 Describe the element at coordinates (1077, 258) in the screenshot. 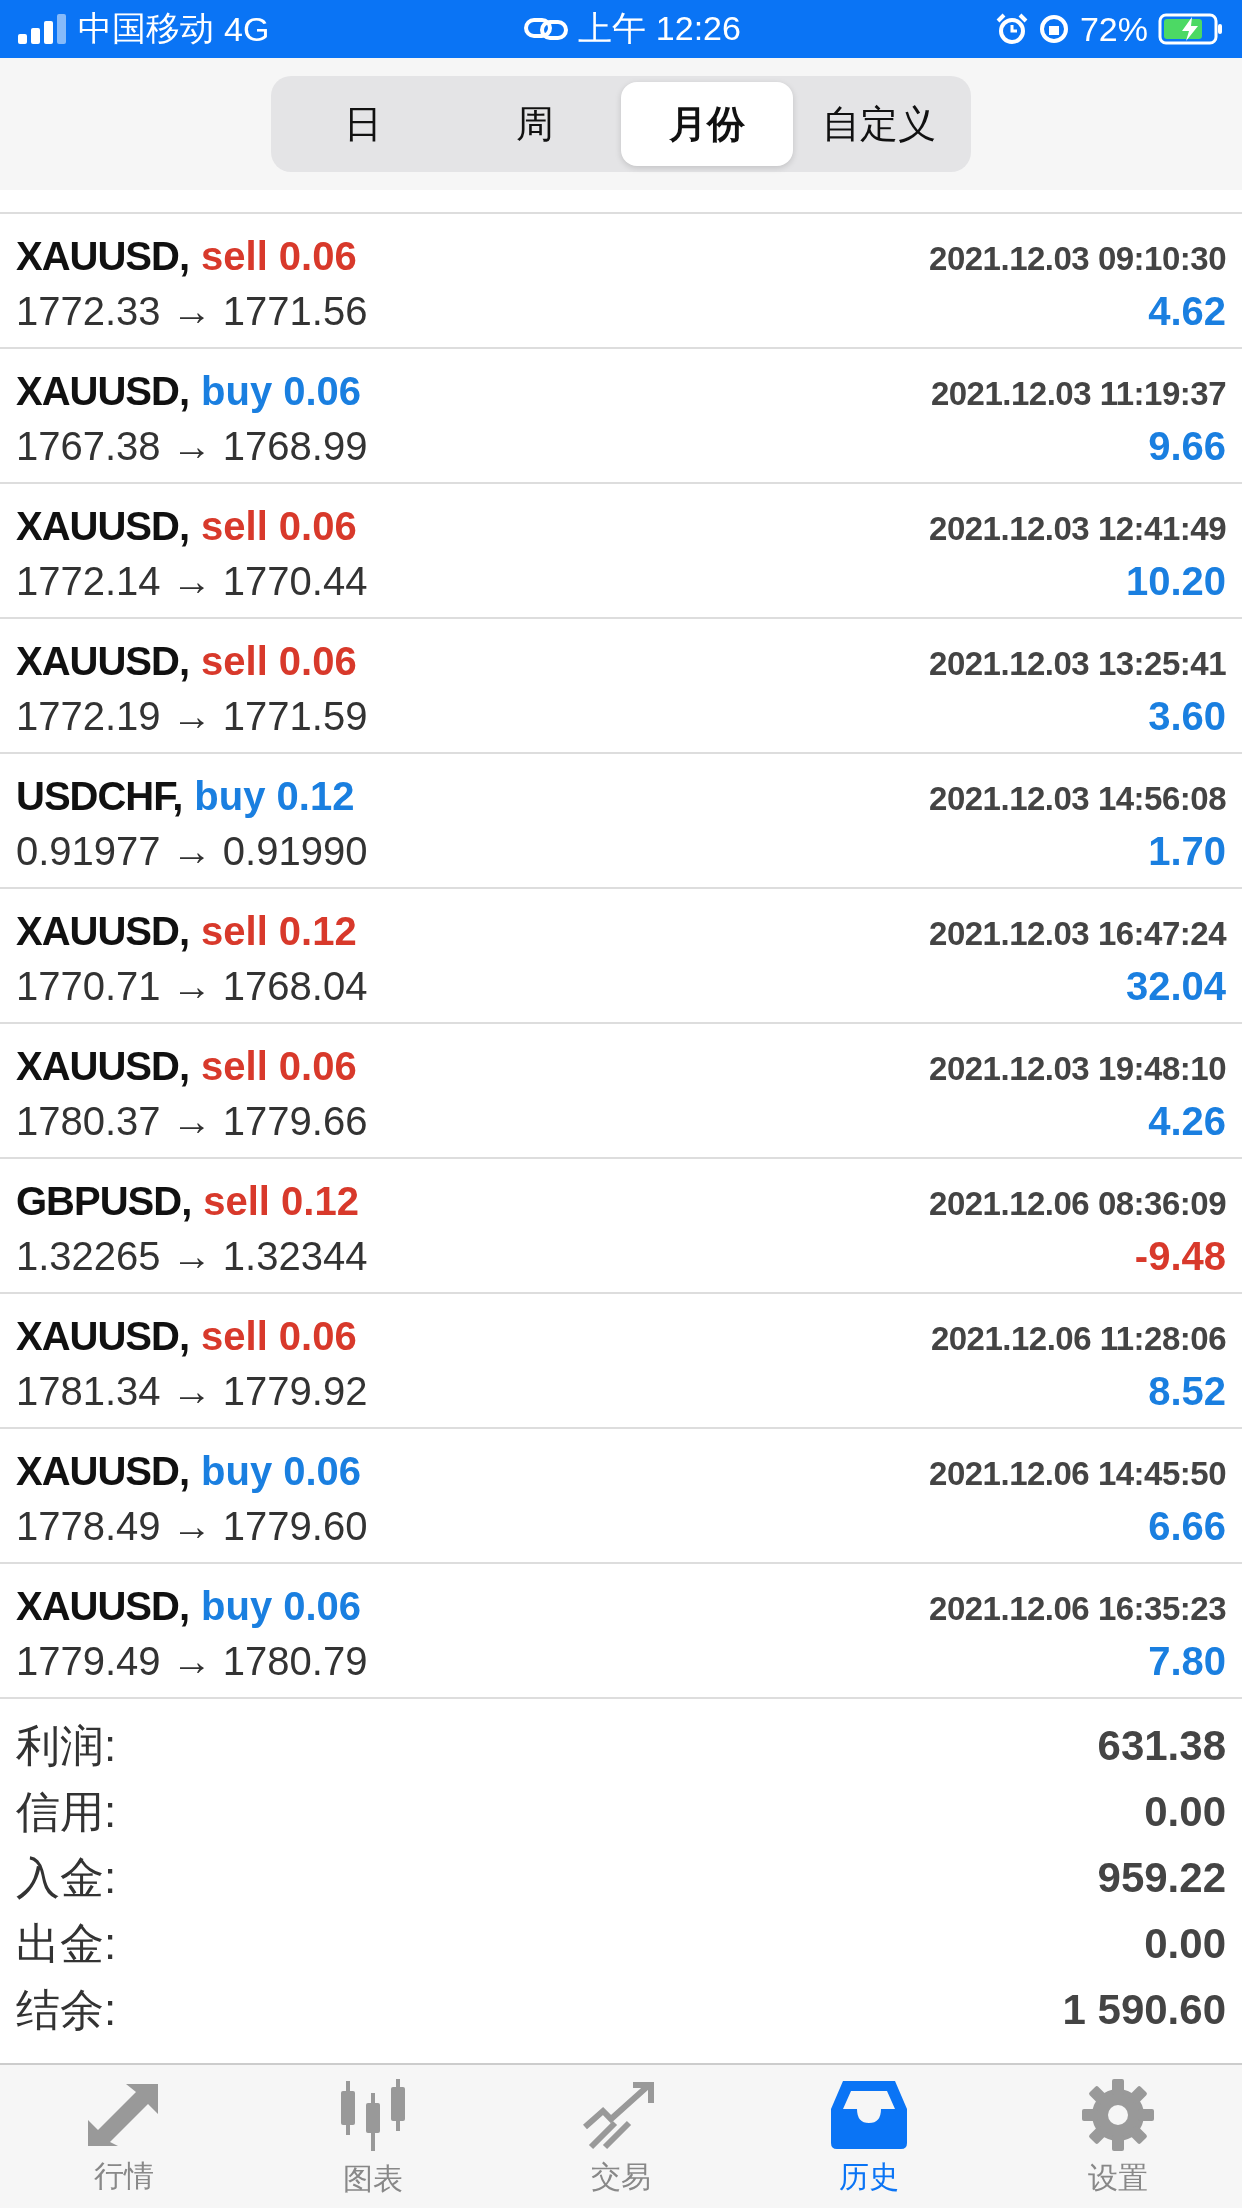

I see `close-time: 2021.12.03 09:10:30` at that location.